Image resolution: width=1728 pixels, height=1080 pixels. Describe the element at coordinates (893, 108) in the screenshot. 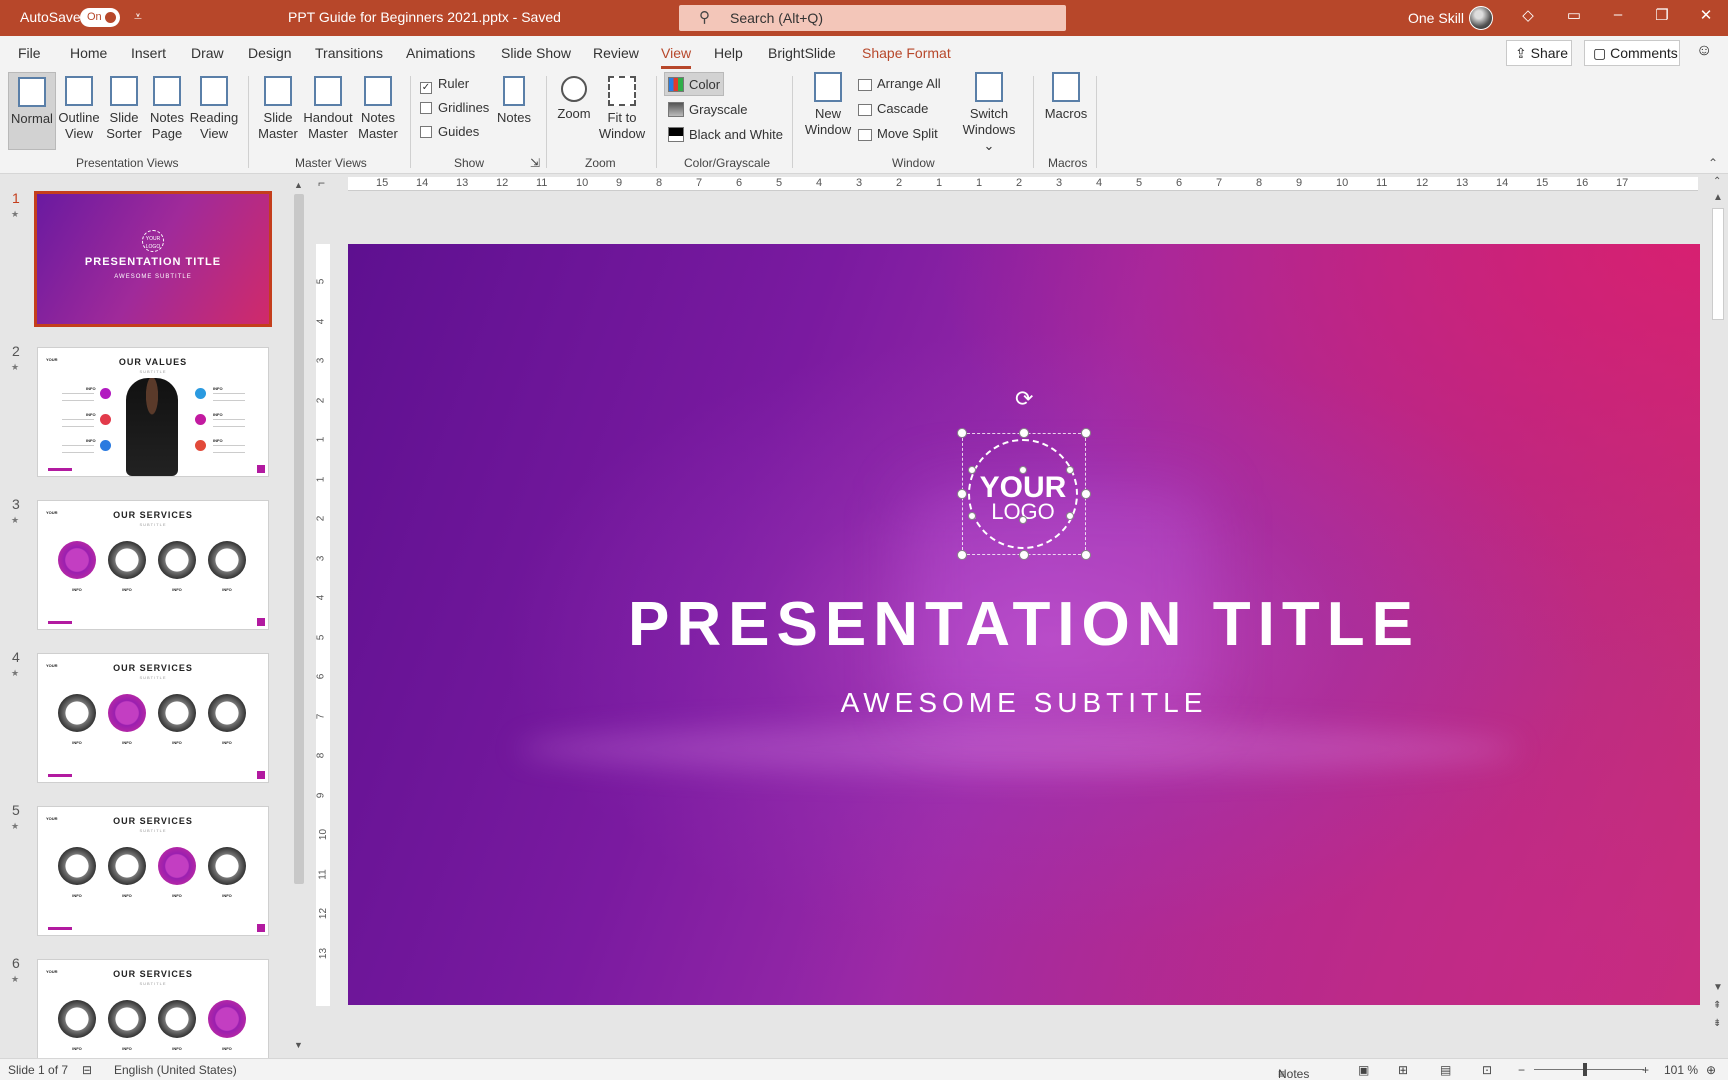

I see `cascade-button: Cascade` at that location.